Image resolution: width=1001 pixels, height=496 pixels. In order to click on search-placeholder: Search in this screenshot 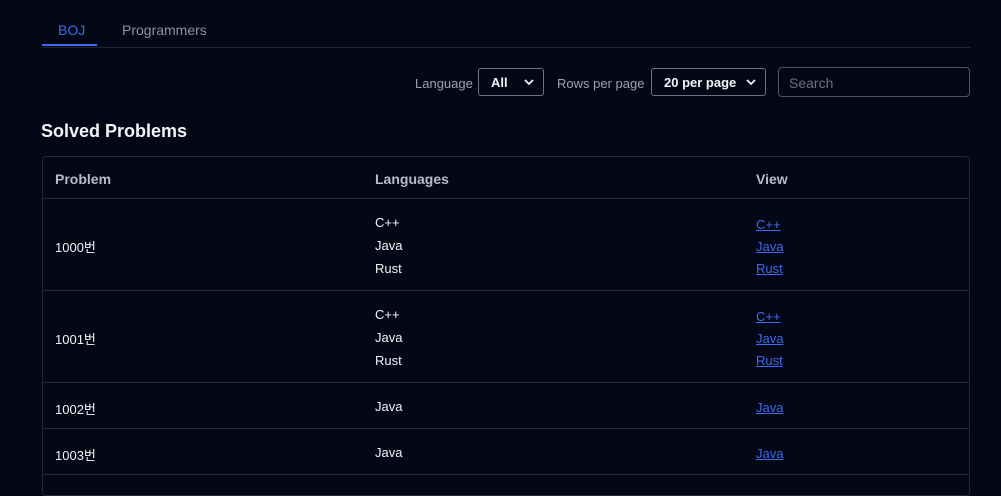, I will do `click(811, 83)`.